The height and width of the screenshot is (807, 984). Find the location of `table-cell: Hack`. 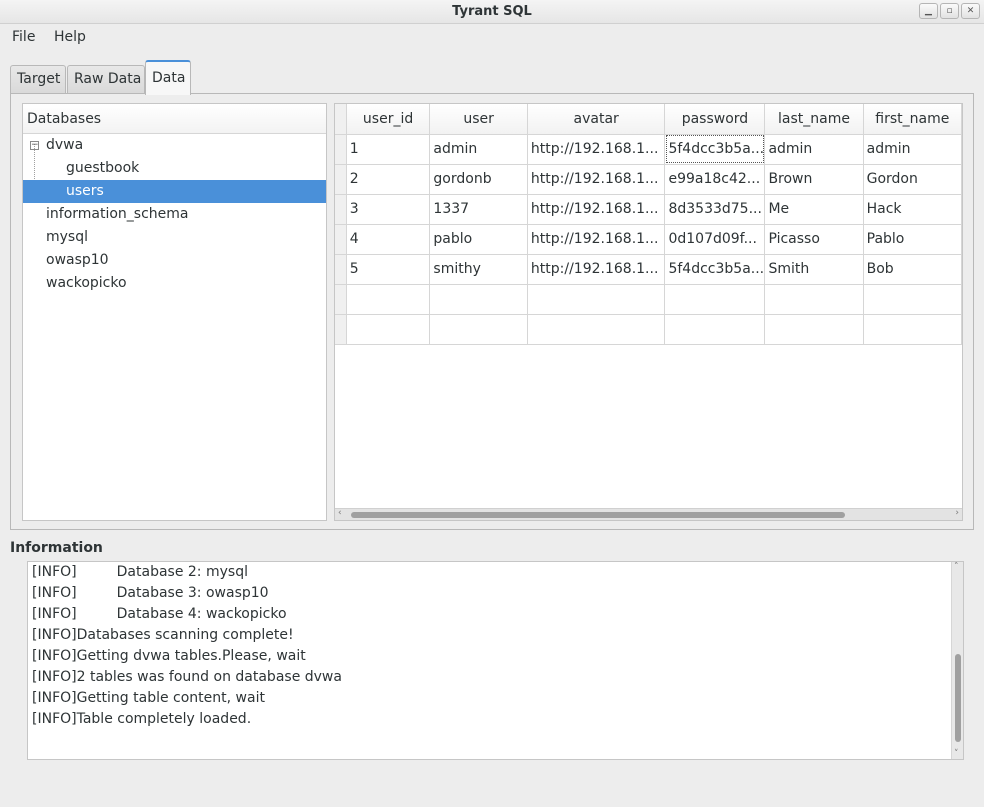

table-cell: Hack is located at coordinates (912, 209).